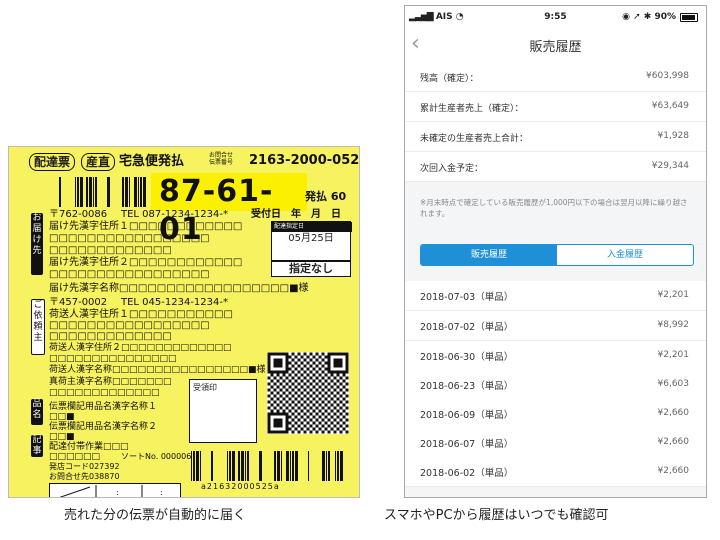  I want to click on inquiry-label-2: 伝票番号, so click(221, 162).